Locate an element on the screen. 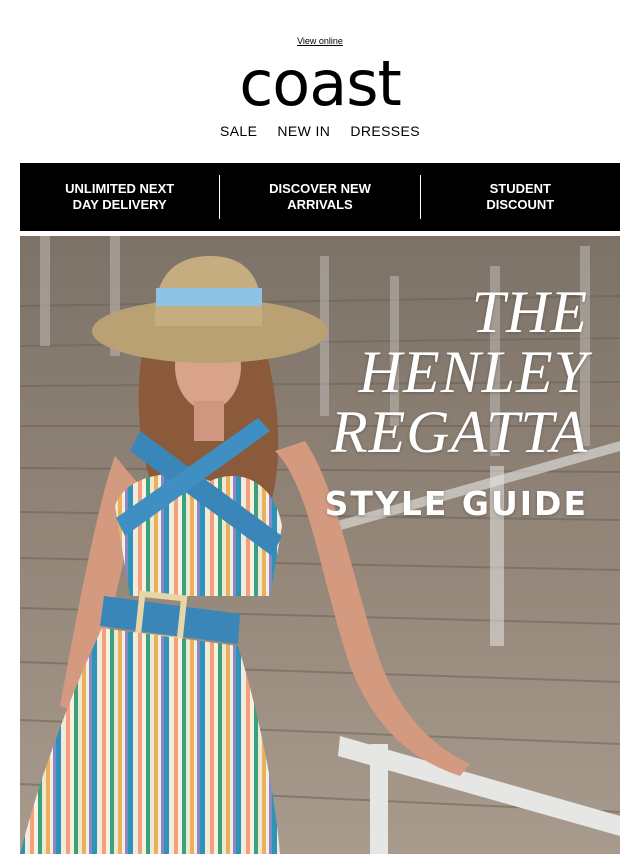 Image resolution: width=640 pixels, height=854 pixels. hero-subtitle: STYLE GUIDE is located at coordinates (456, 503).